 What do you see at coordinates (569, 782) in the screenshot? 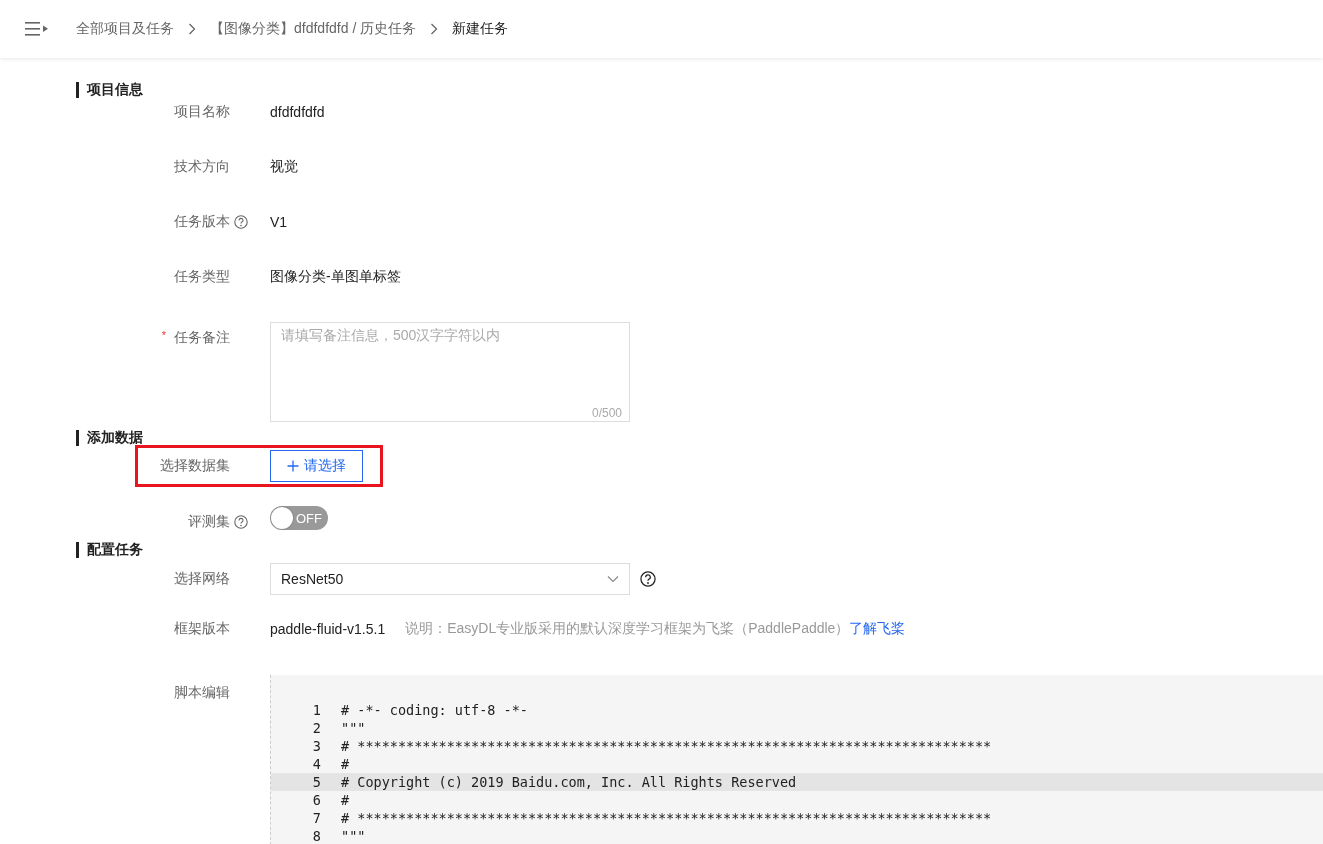
I see `code-line: # Copyright (c) 2019 Baidu.com, Inc. All Rights Reserved` at bounding box center [569, 782].